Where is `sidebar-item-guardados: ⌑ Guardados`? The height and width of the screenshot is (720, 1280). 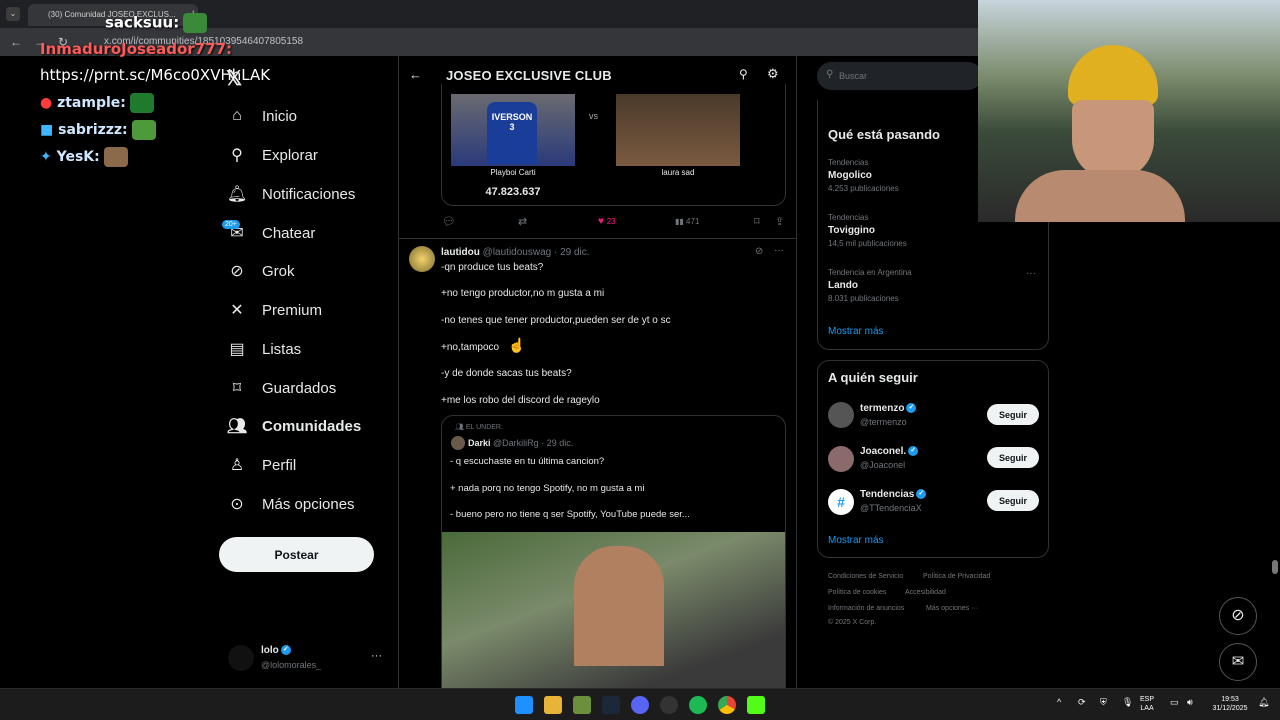
sidebar-item-guardados: ⌑ Guardados is located at coordinates (311, 388).